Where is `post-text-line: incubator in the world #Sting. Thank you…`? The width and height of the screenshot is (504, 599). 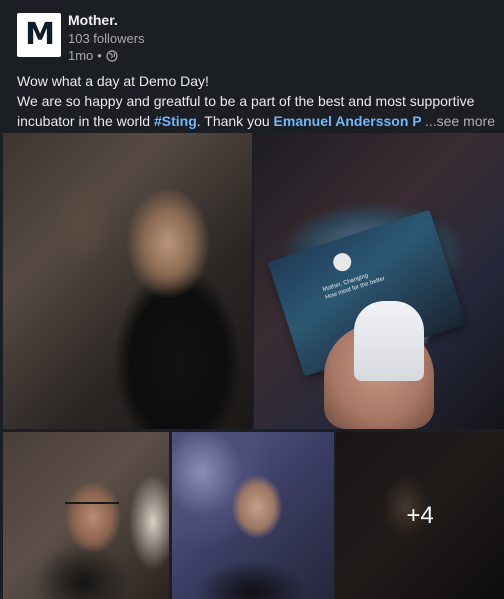
post-text-line: incubator in the world #Sting. Thank you… is located at coordinates (256, 121).